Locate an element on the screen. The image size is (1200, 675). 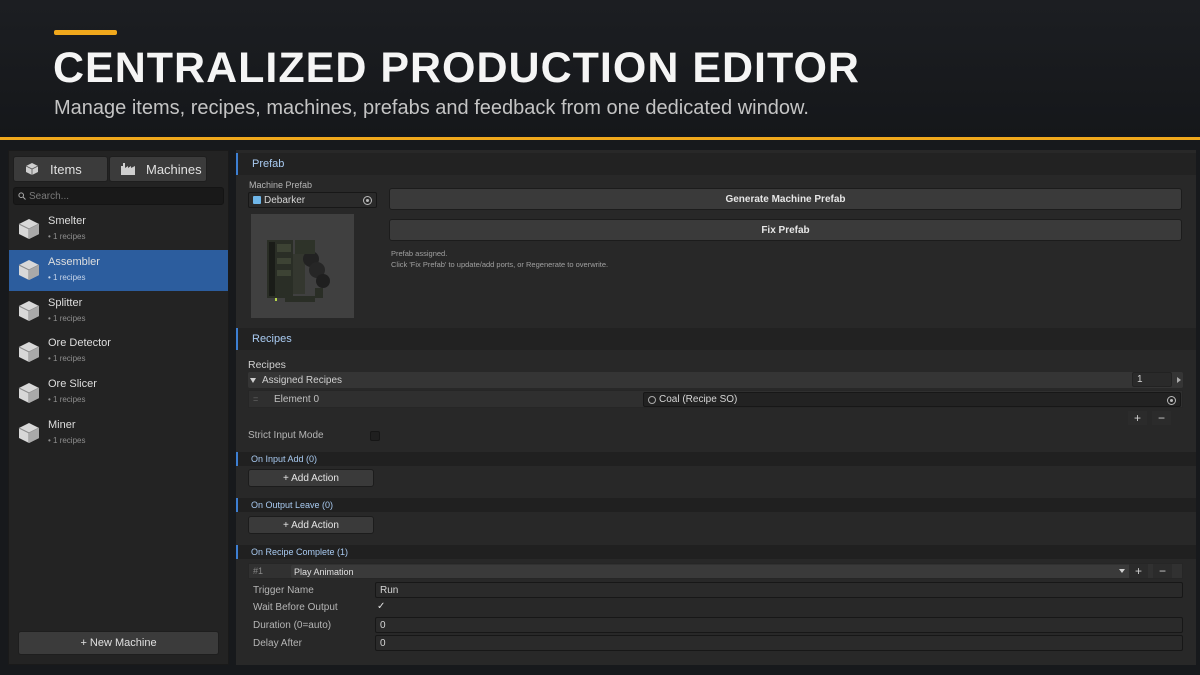
list-item: Splitter • 1 recipes is located at coordinates (118, 311).